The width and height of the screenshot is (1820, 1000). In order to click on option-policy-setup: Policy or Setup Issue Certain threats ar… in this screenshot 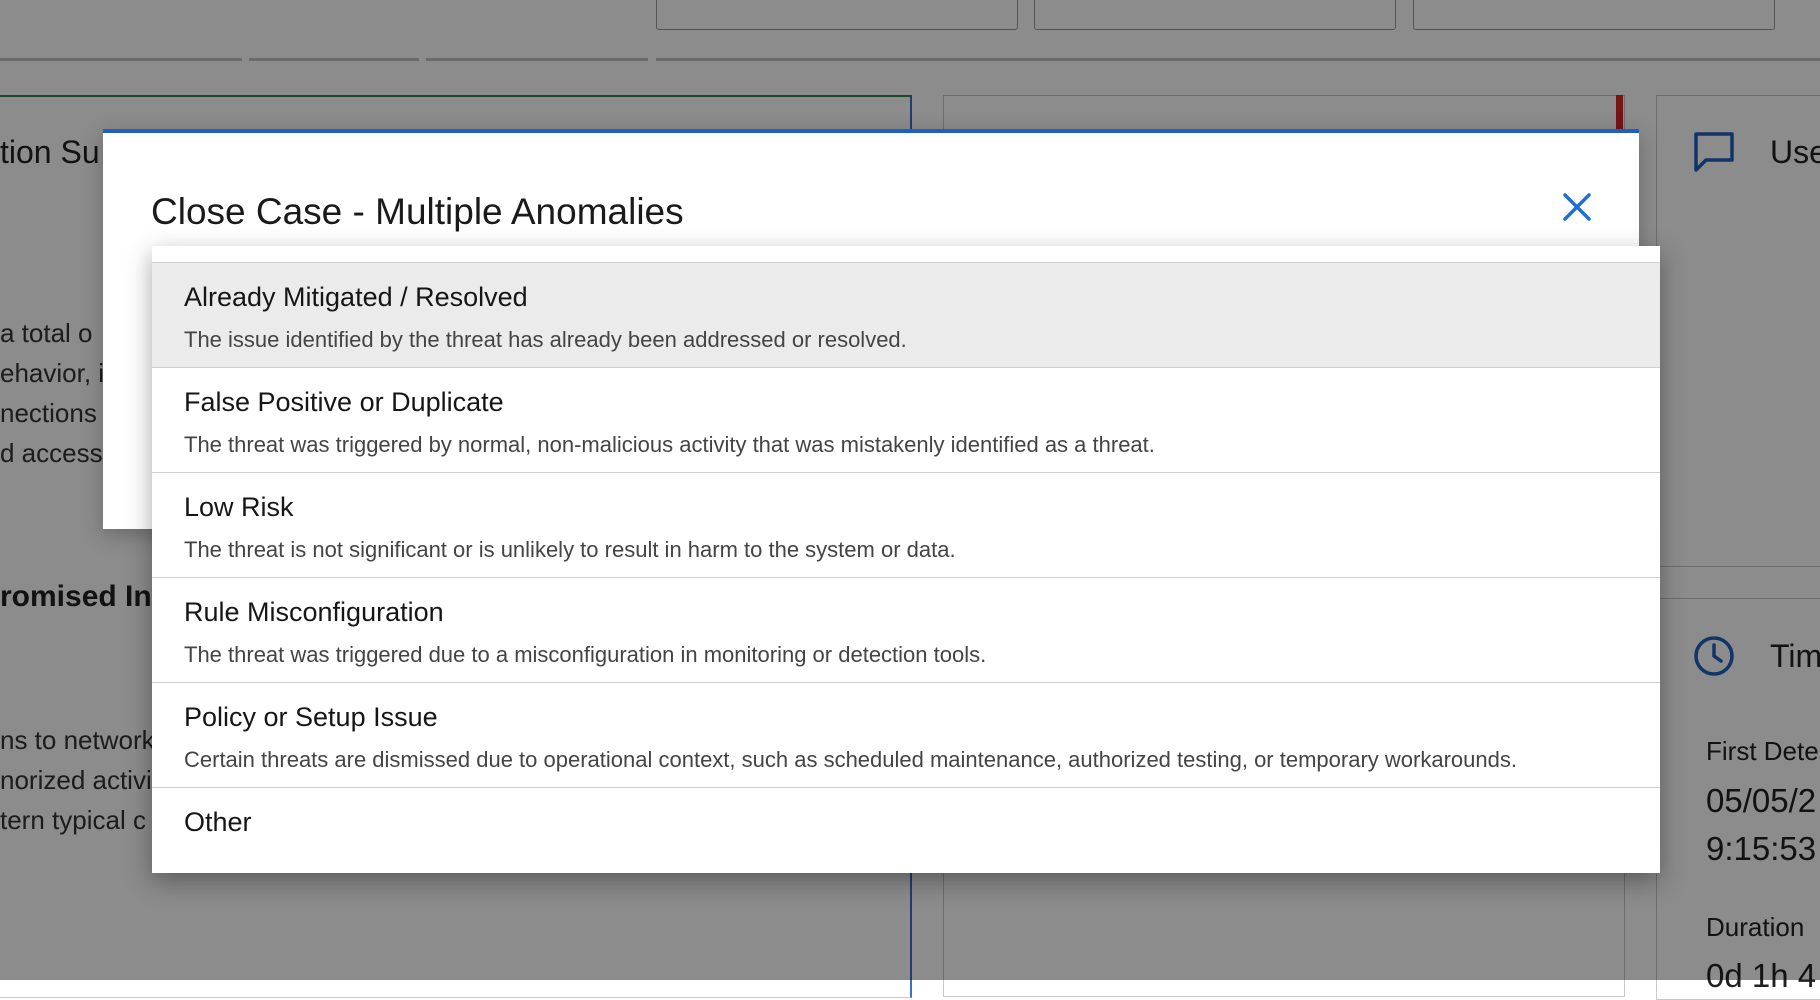, I will do `click(906, 734)`.